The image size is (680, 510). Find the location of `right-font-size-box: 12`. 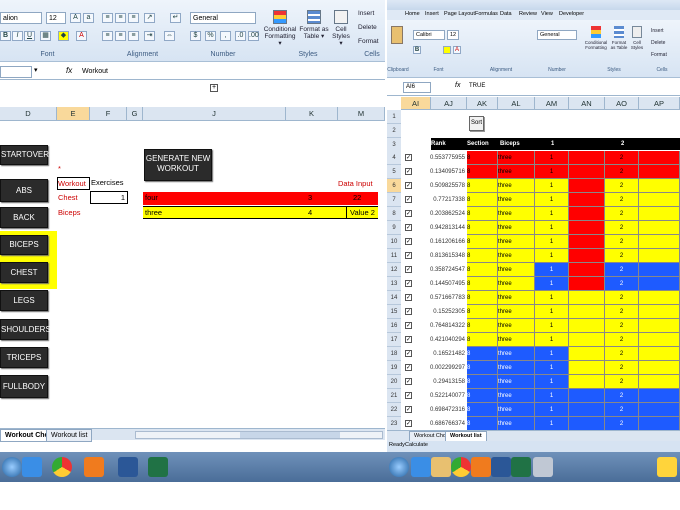

right-font-size-box: 12 is located at coordinates (453, 35).